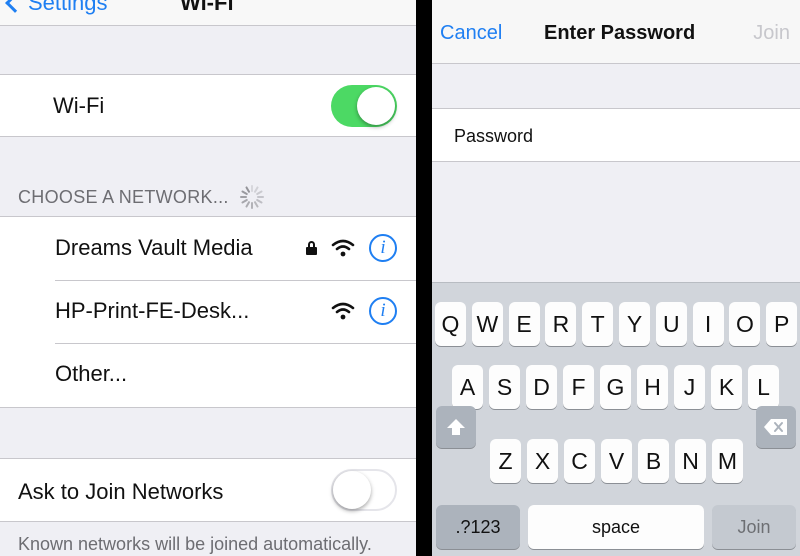  What do you see at coordinates (79, 105) in the screenshot?
I see `wifi-label: Wi-Fi` at bounding box center [79, 105].